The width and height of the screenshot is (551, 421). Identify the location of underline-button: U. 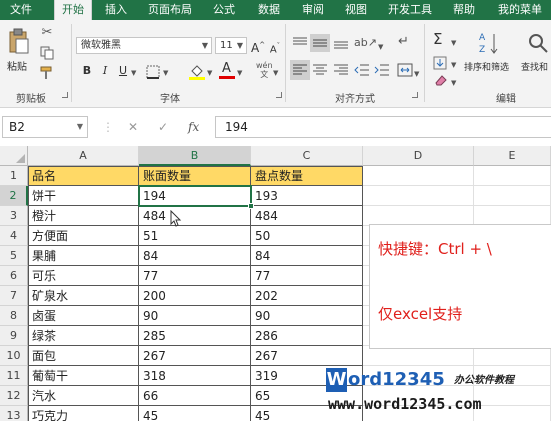
(123, 71).